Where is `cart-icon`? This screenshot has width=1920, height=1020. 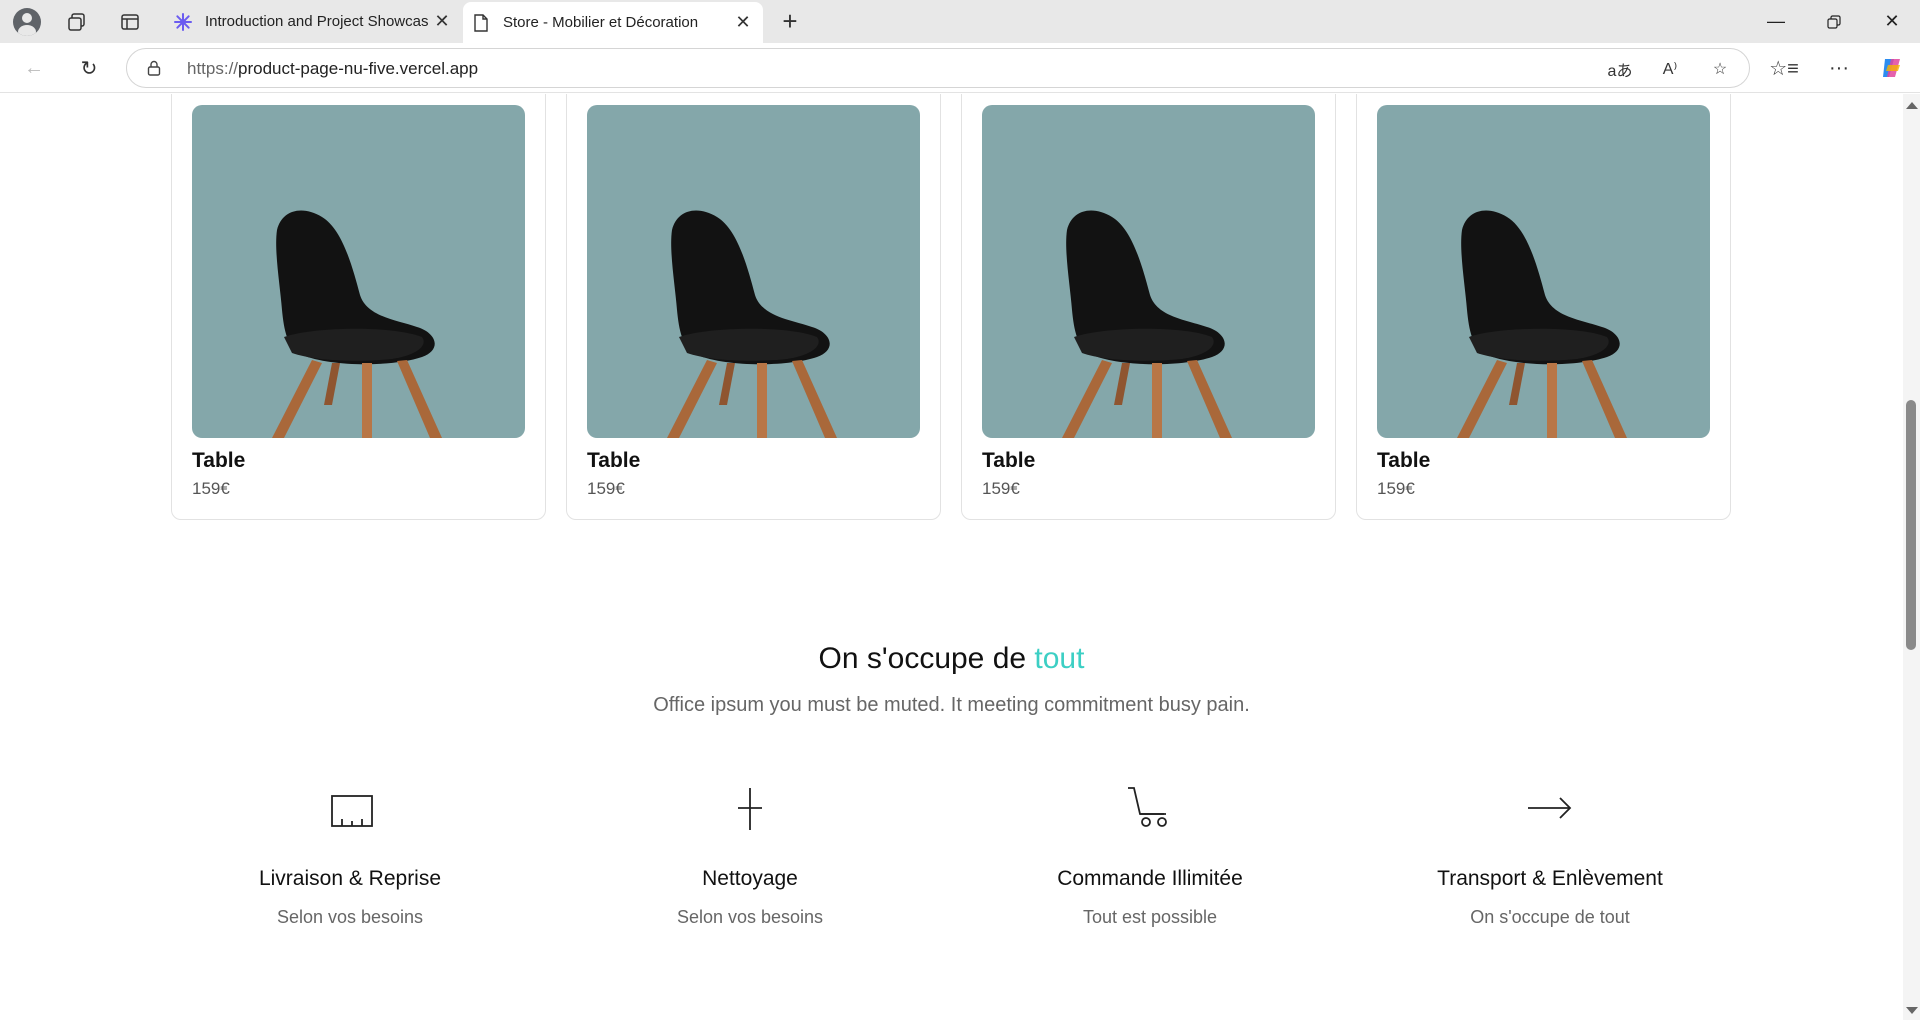 cart-icon is located at coordinates (1147, 807).